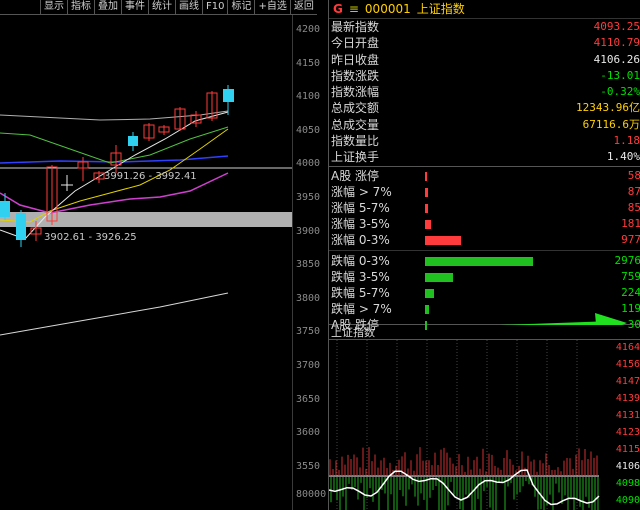 The height and width of the screenshot is (510, 640). I want to click on distribution-count: 2976, so click(627, 260).